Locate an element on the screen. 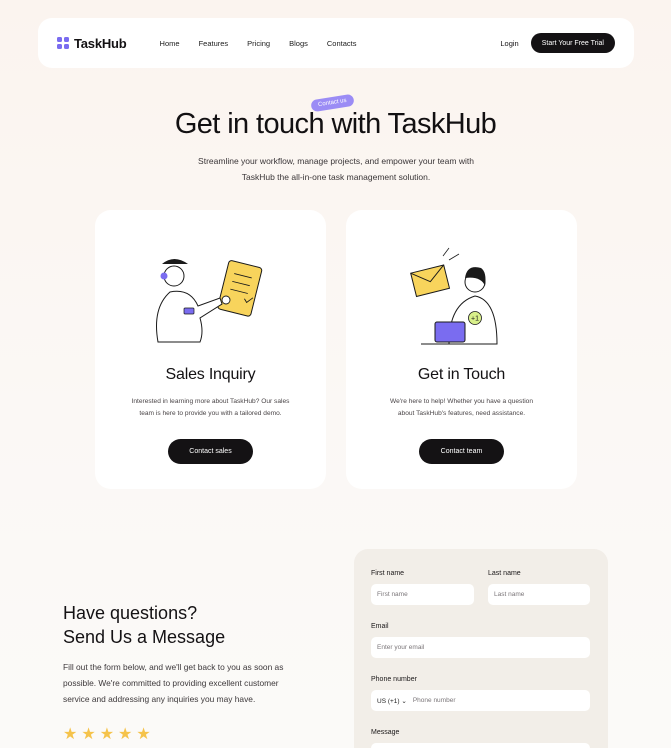  chevron-down-icon: ⌄ is located at coordinates (404, 701).